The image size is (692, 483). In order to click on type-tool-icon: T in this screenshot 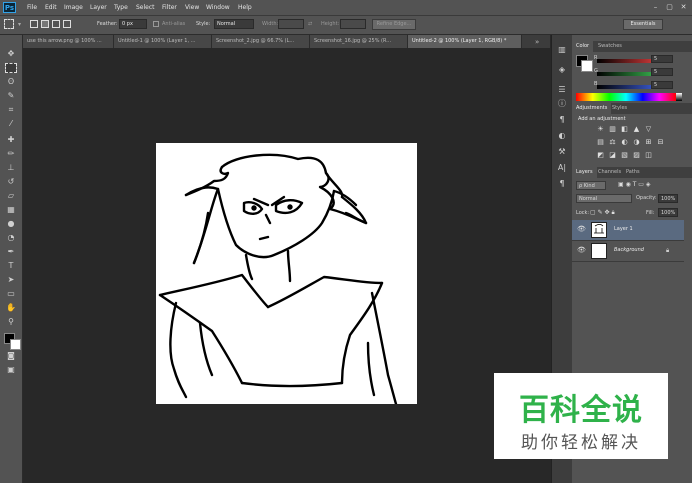, I will do `click(11, 266)`.